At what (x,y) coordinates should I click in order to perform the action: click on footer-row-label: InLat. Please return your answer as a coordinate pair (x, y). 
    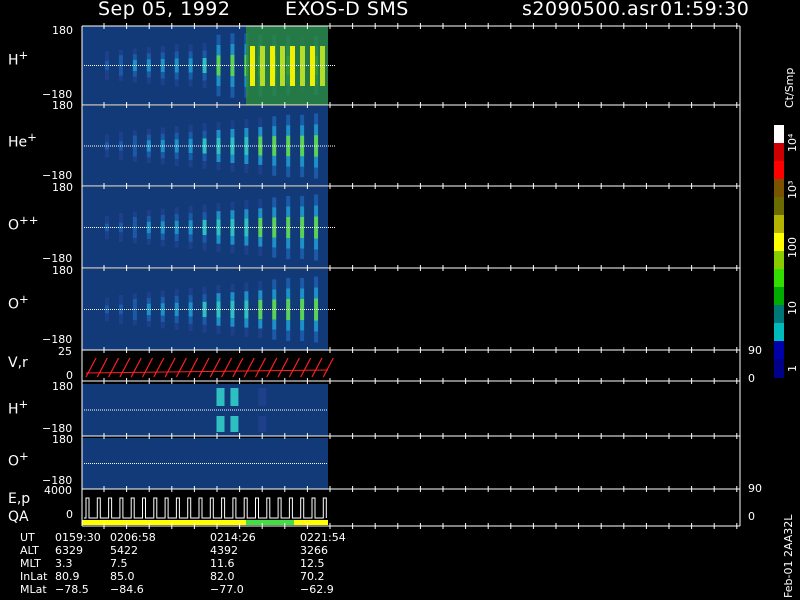
    Looking at the image, I should click on (34, 576).